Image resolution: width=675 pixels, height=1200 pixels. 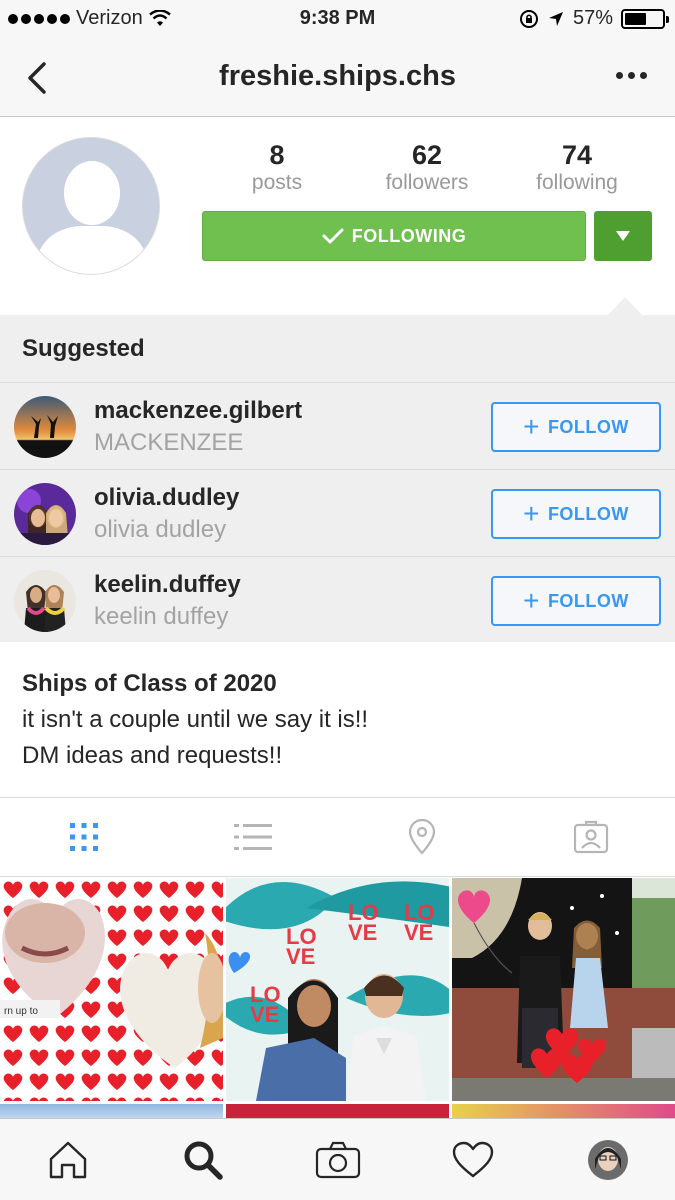 What do you see at coordinates (555, 18) in the screenshot?
I see `location-icon` at bounding box center [555, 18].